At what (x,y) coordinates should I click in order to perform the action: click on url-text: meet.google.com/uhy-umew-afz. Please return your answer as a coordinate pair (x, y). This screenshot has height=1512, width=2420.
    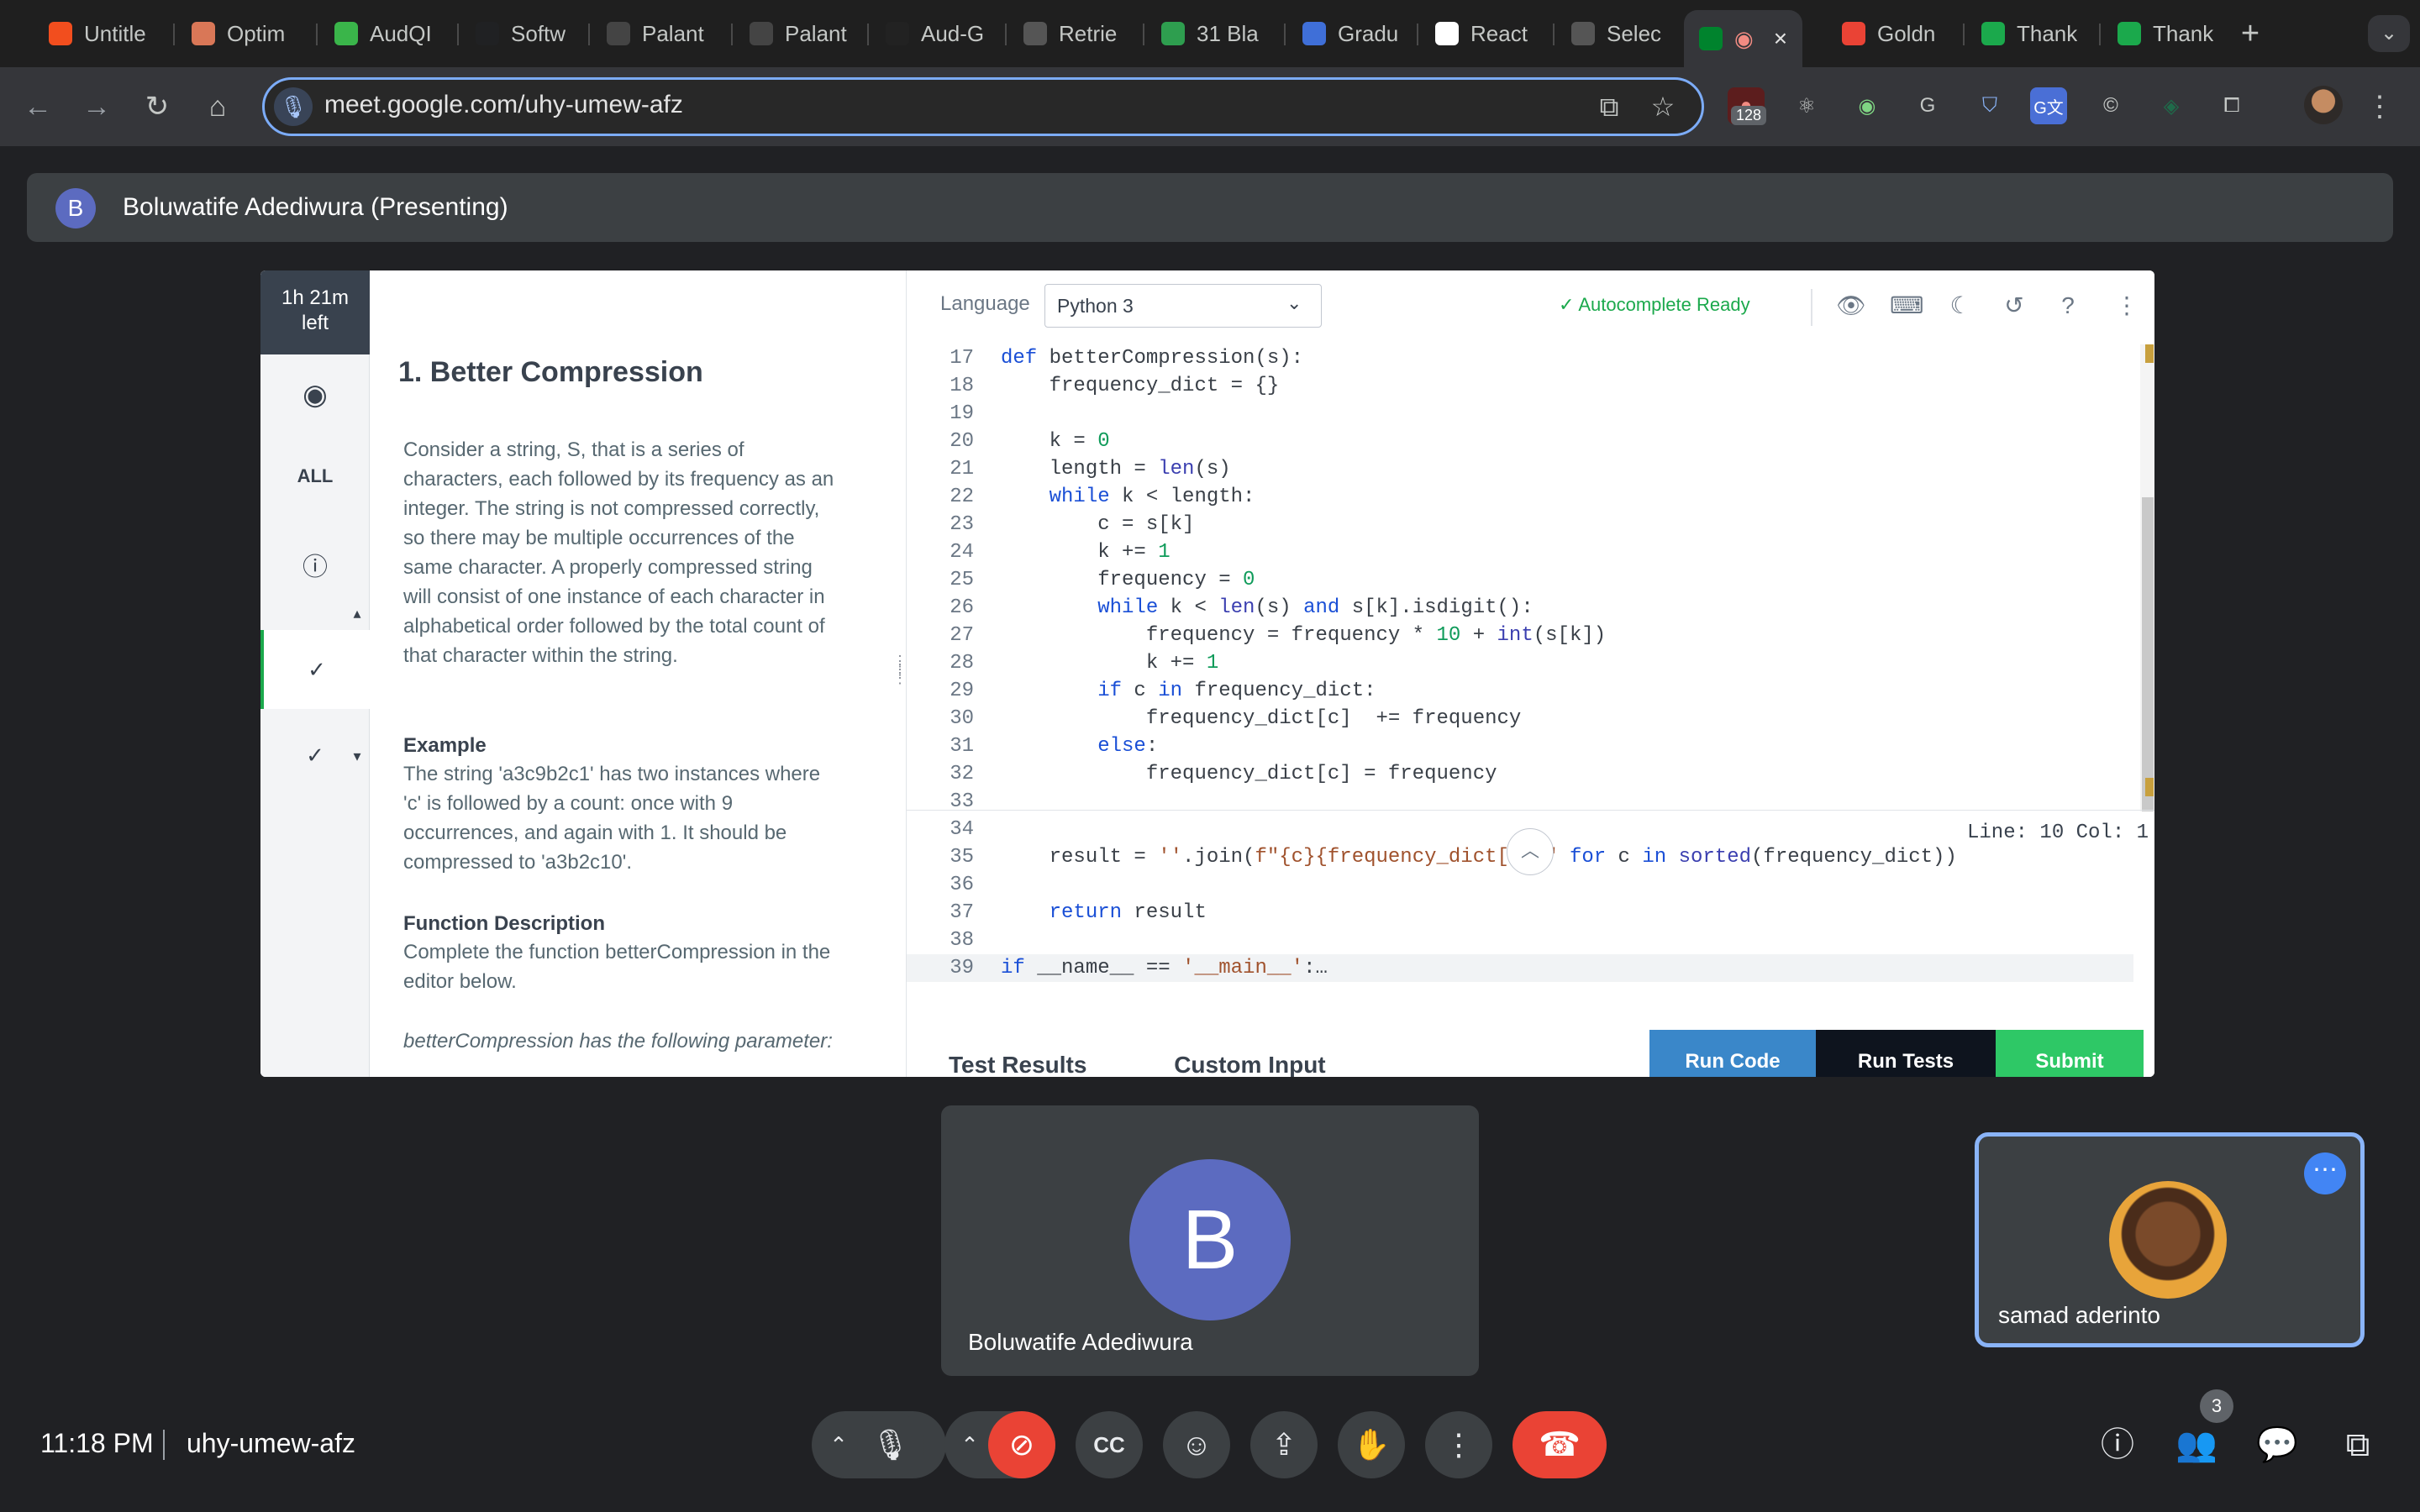
    Looking at the image, I should click on (503, 105).